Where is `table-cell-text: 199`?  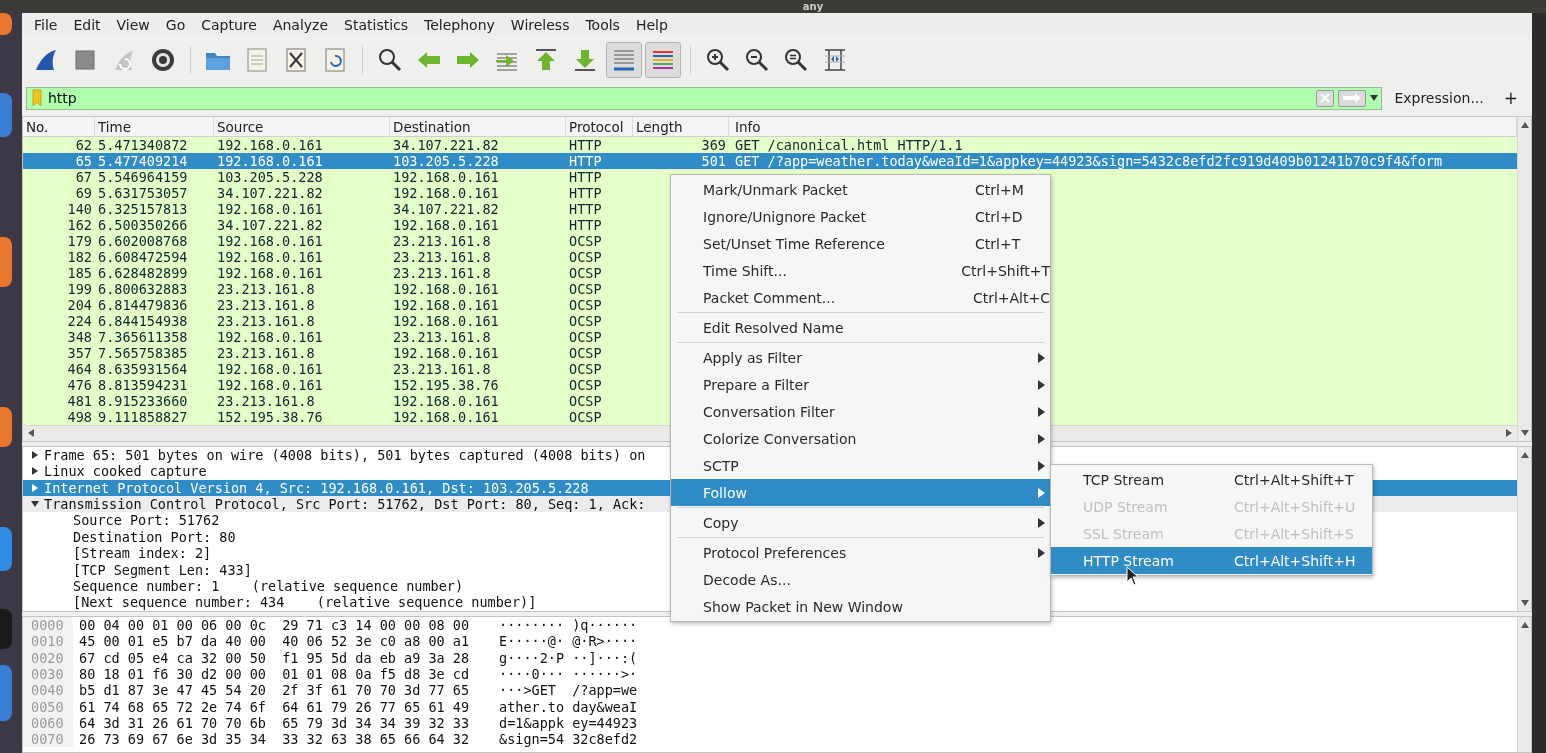
table-cell-text: 199 is located at coordinates (79, 288).